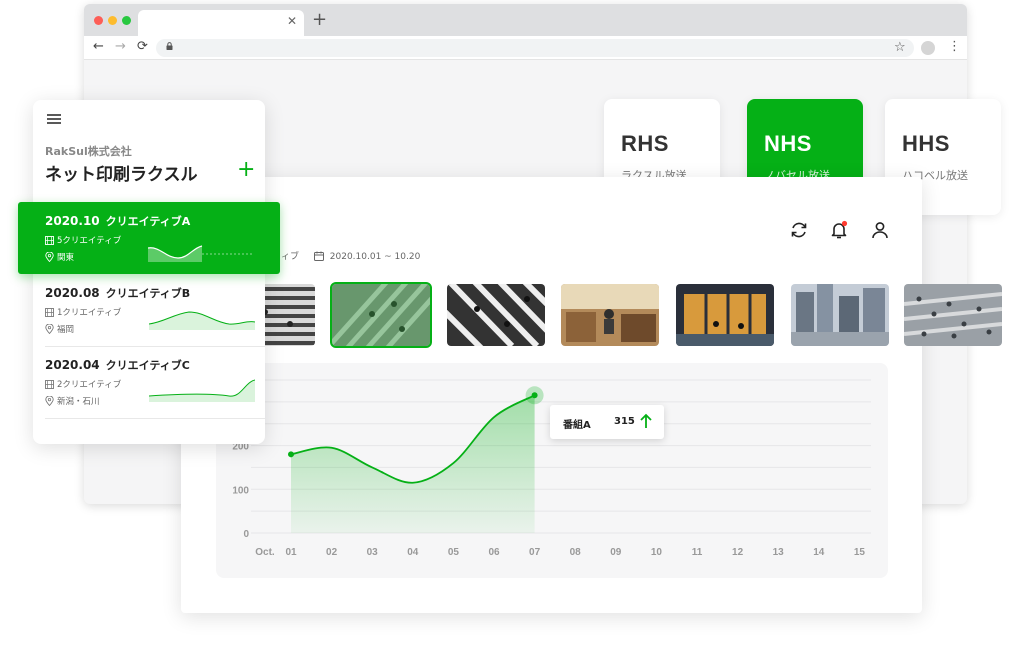 The width and height of the screenshot is (1024, 653). What do you see at coordinates (657, 552) in the screenshot?
I see `x-tick-label: 10` at bounding box center [657, 552].